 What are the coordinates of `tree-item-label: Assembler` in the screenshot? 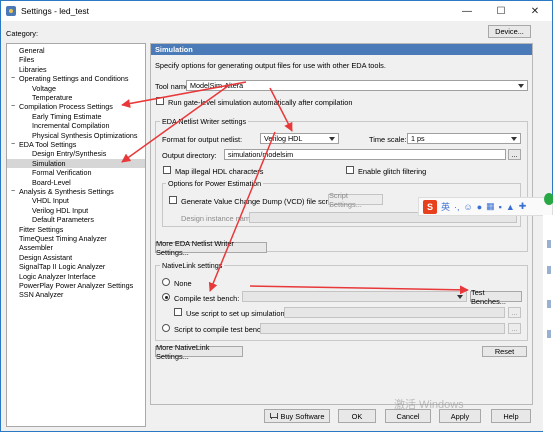 It's located at (36, 248).